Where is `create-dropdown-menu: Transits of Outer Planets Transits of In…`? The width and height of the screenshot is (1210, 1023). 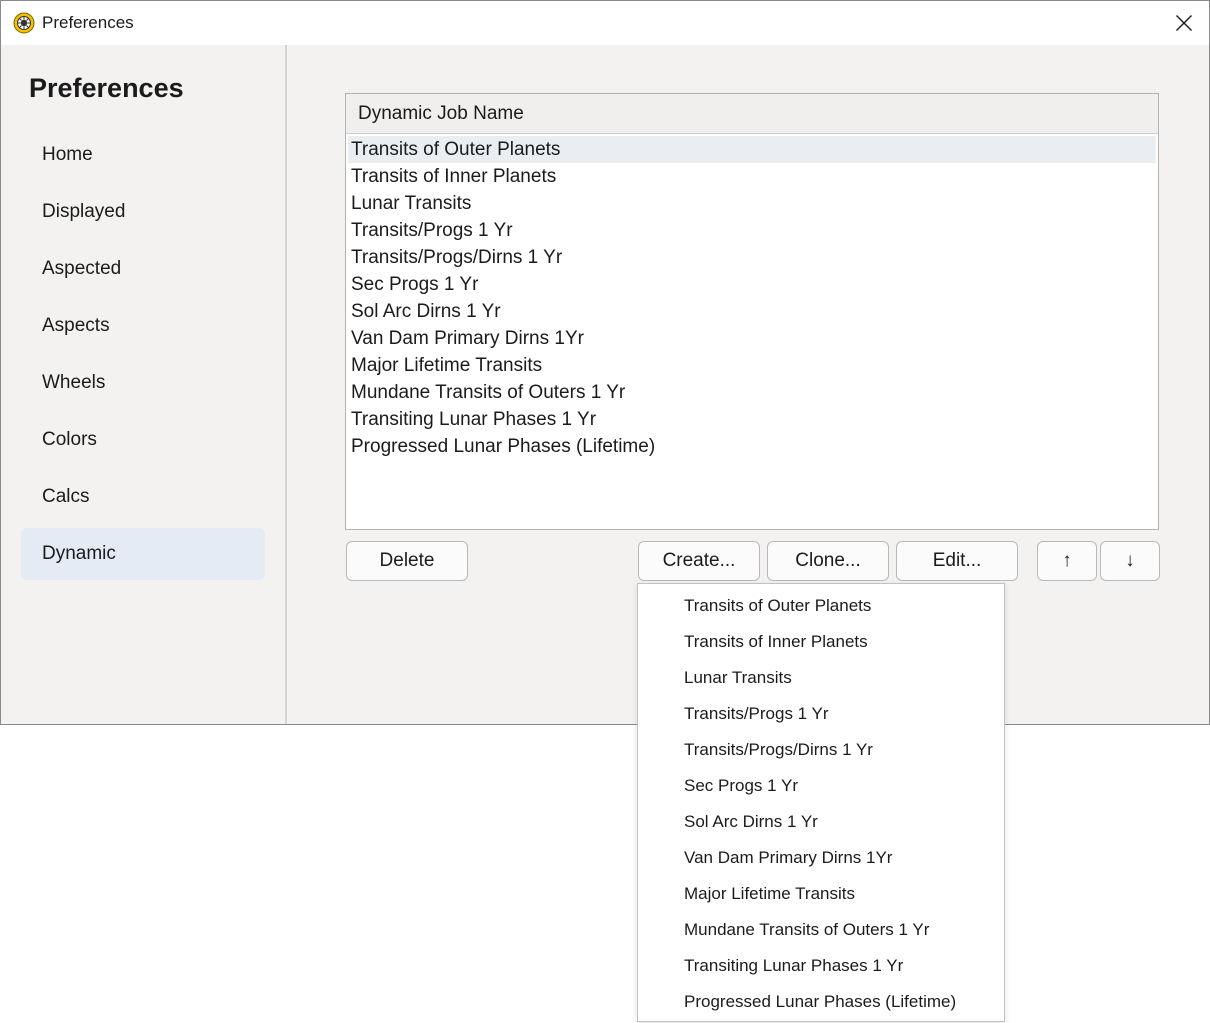 create-dropdown-menu: Transits of Outer Planets Transits of In… is located at coordinates (821, 802).